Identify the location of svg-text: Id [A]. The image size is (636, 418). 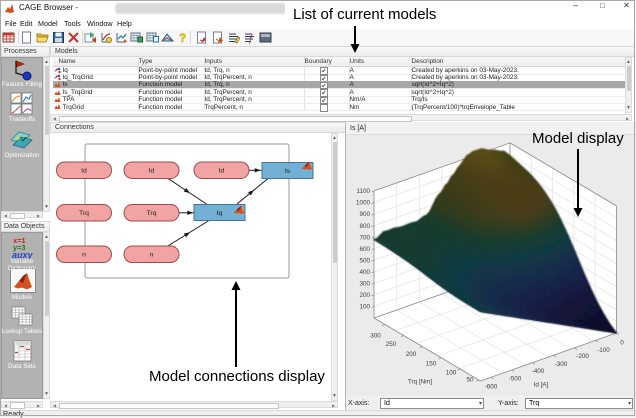
(541, 385).